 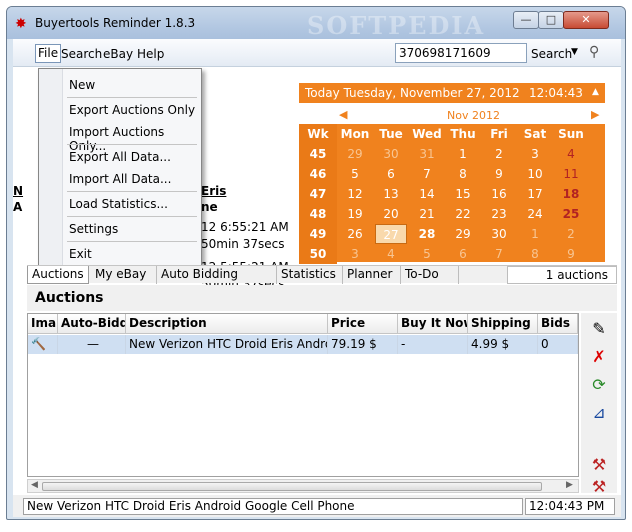 I want to click on edit-auction-icon: ✎, so click(x=599, y=329).